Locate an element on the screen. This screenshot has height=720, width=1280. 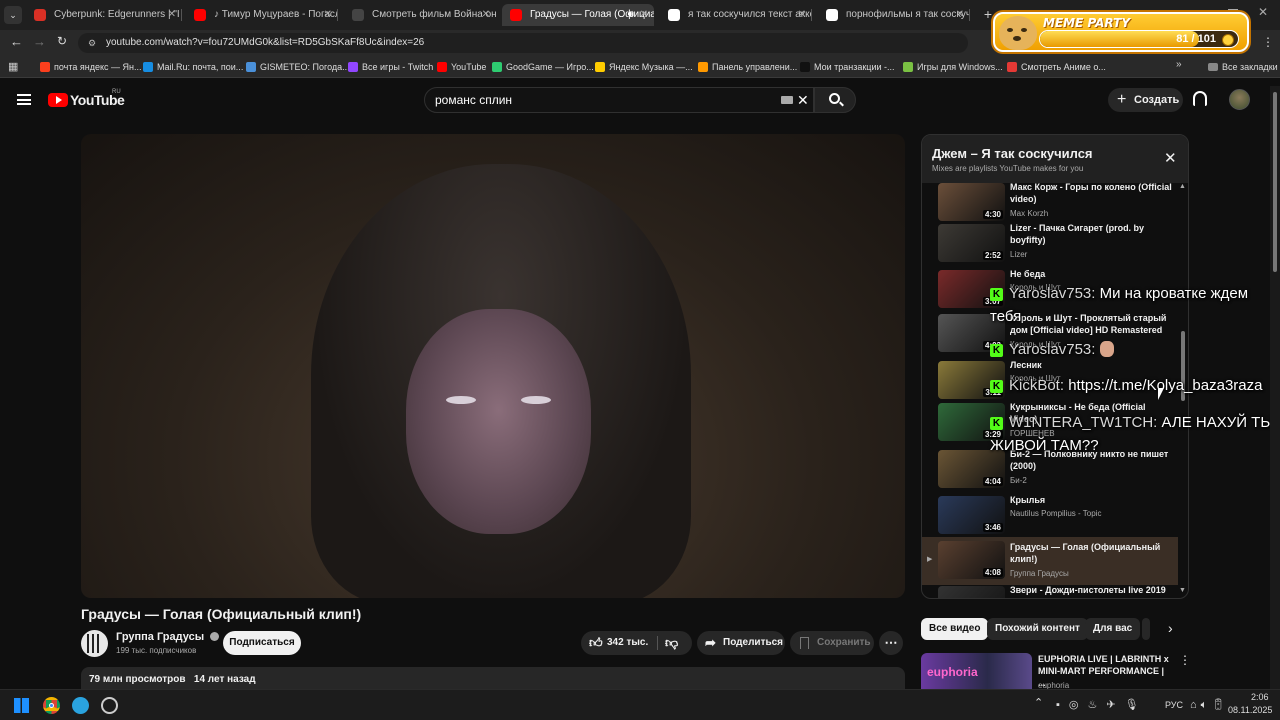
meme-party-progress: 81 / 101 is located at coordinates (1139, 39).